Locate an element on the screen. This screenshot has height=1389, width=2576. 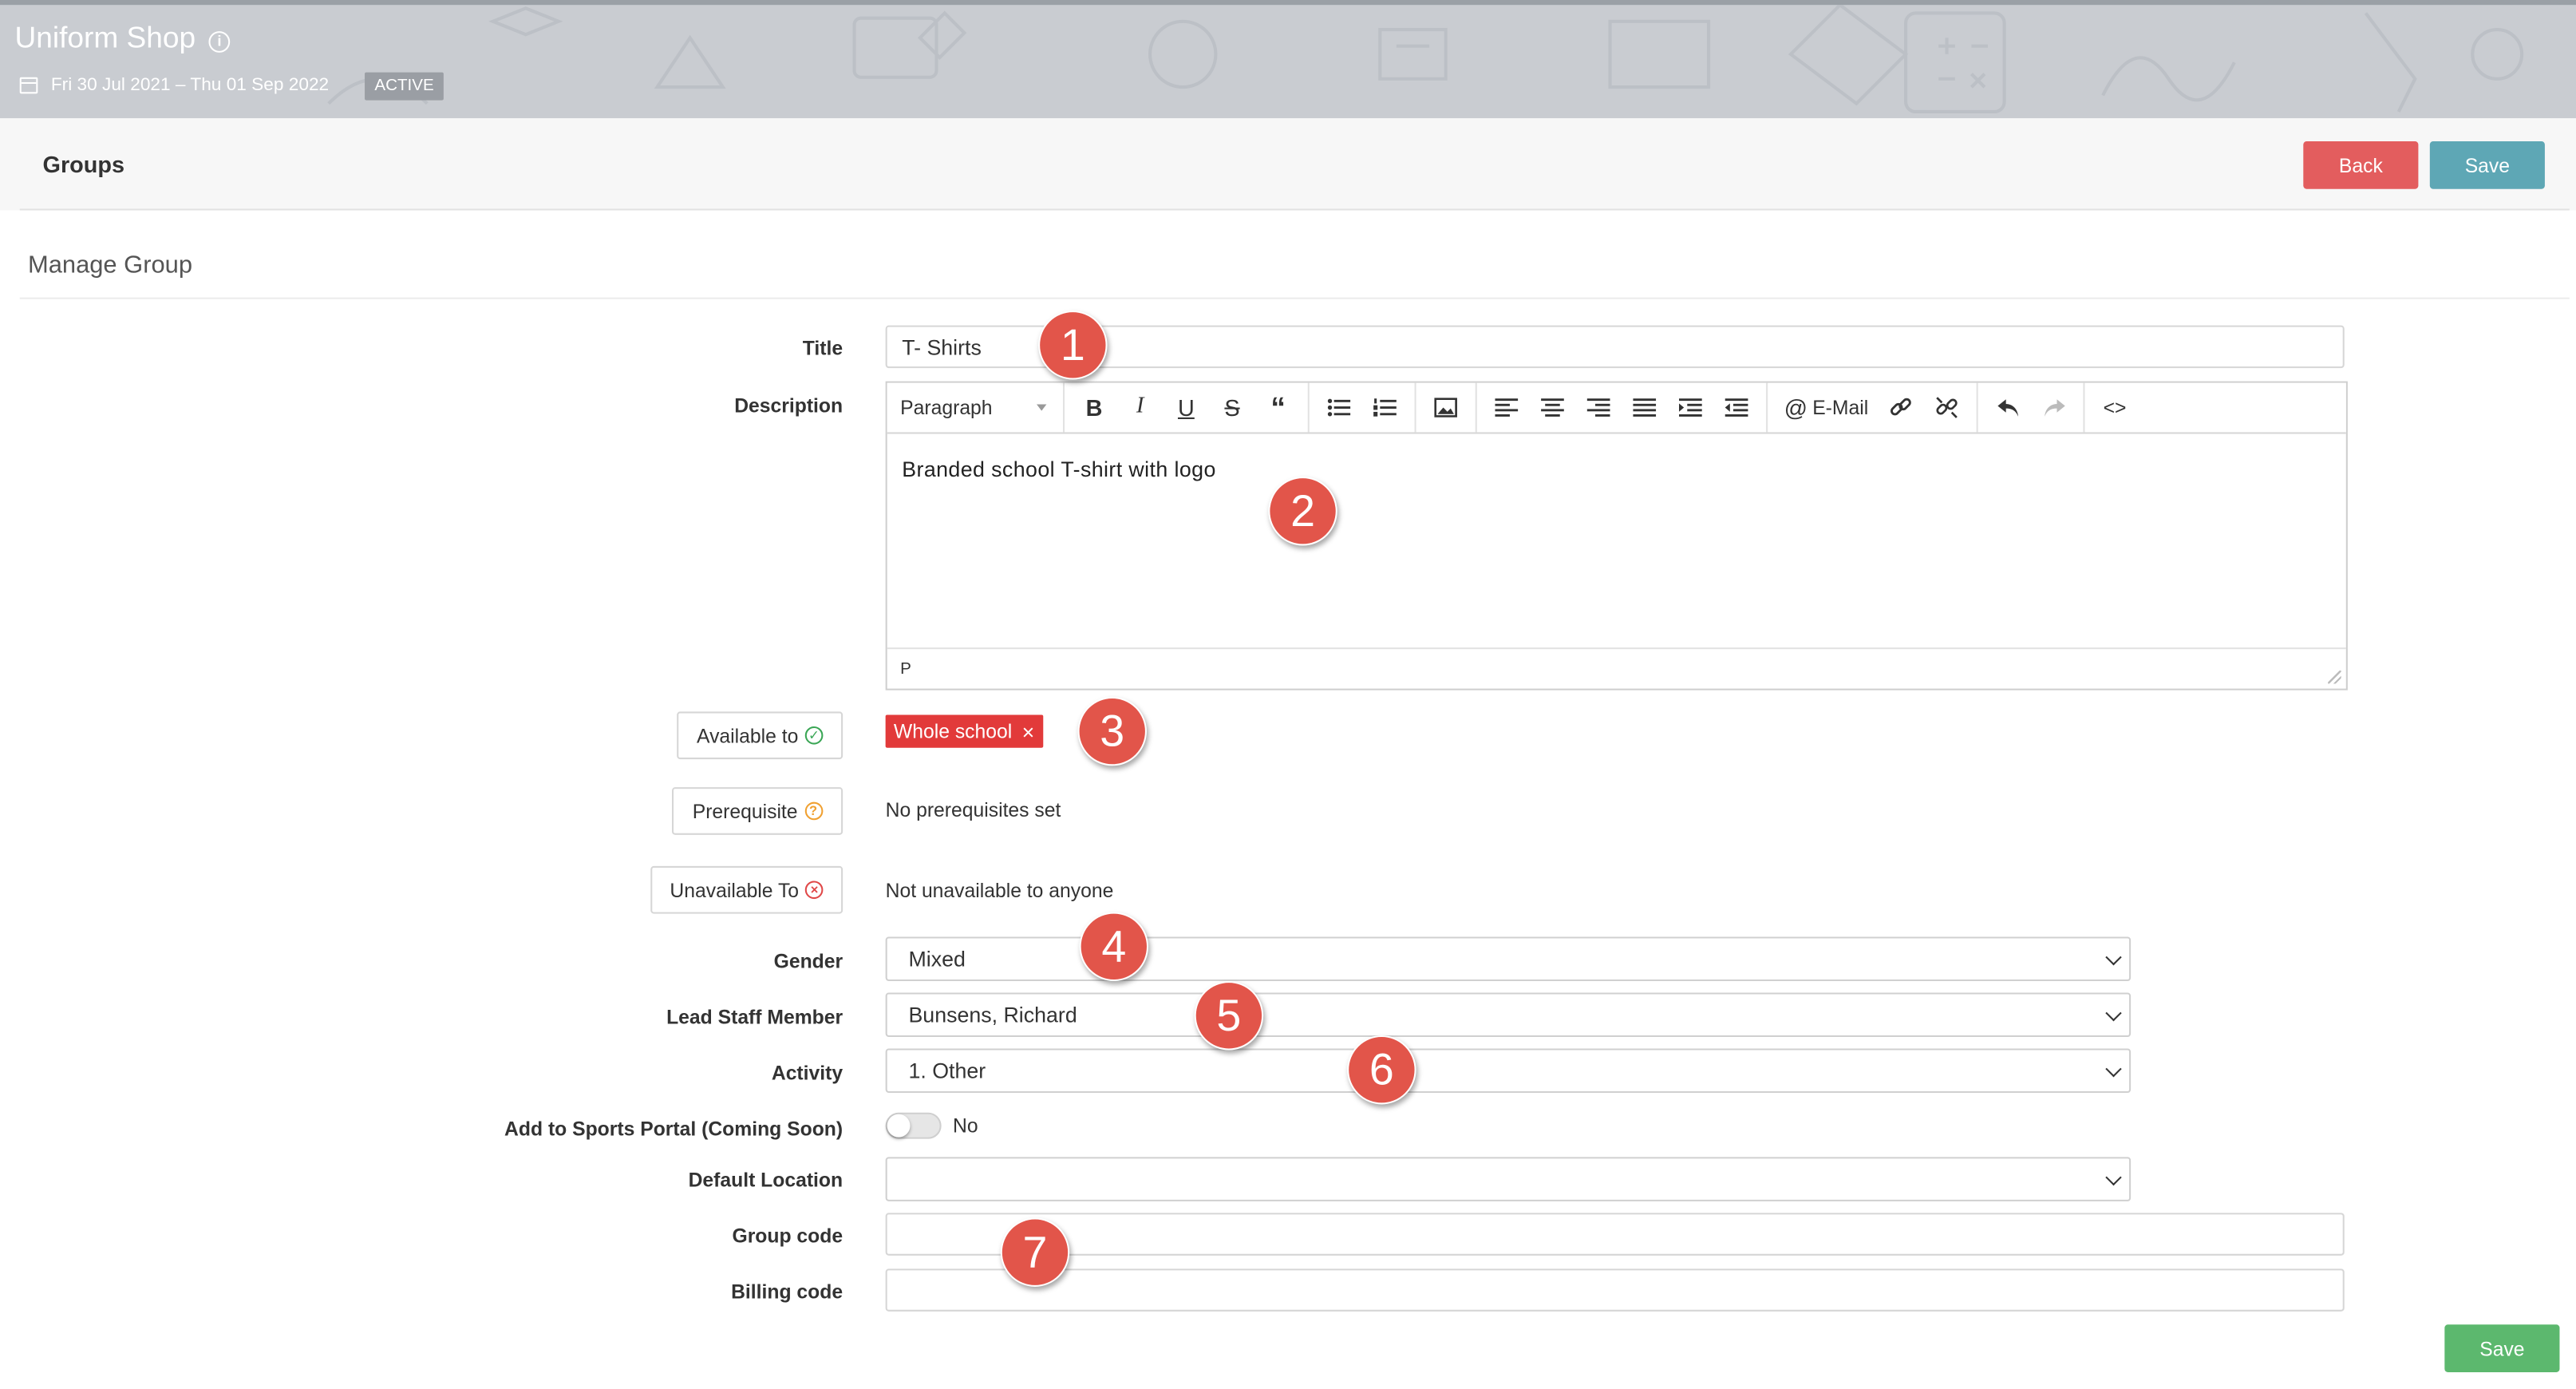
available-tag: Whole school × is located at coordinates (964, 731).